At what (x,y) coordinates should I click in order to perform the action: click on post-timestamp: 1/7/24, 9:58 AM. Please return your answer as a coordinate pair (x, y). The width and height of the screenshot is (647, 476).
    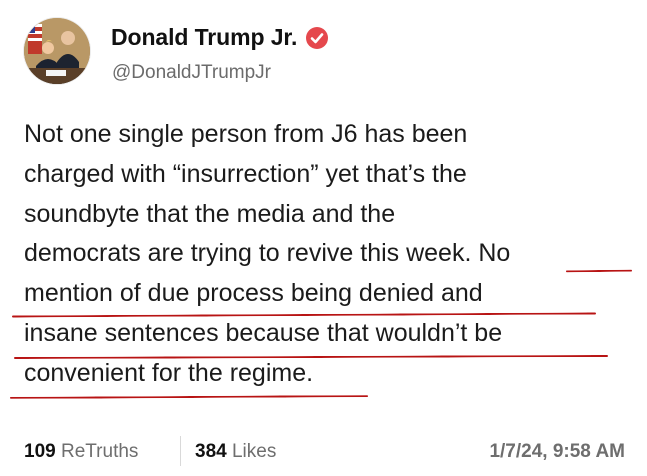
    Looking at the image, I should click on (557, 452).